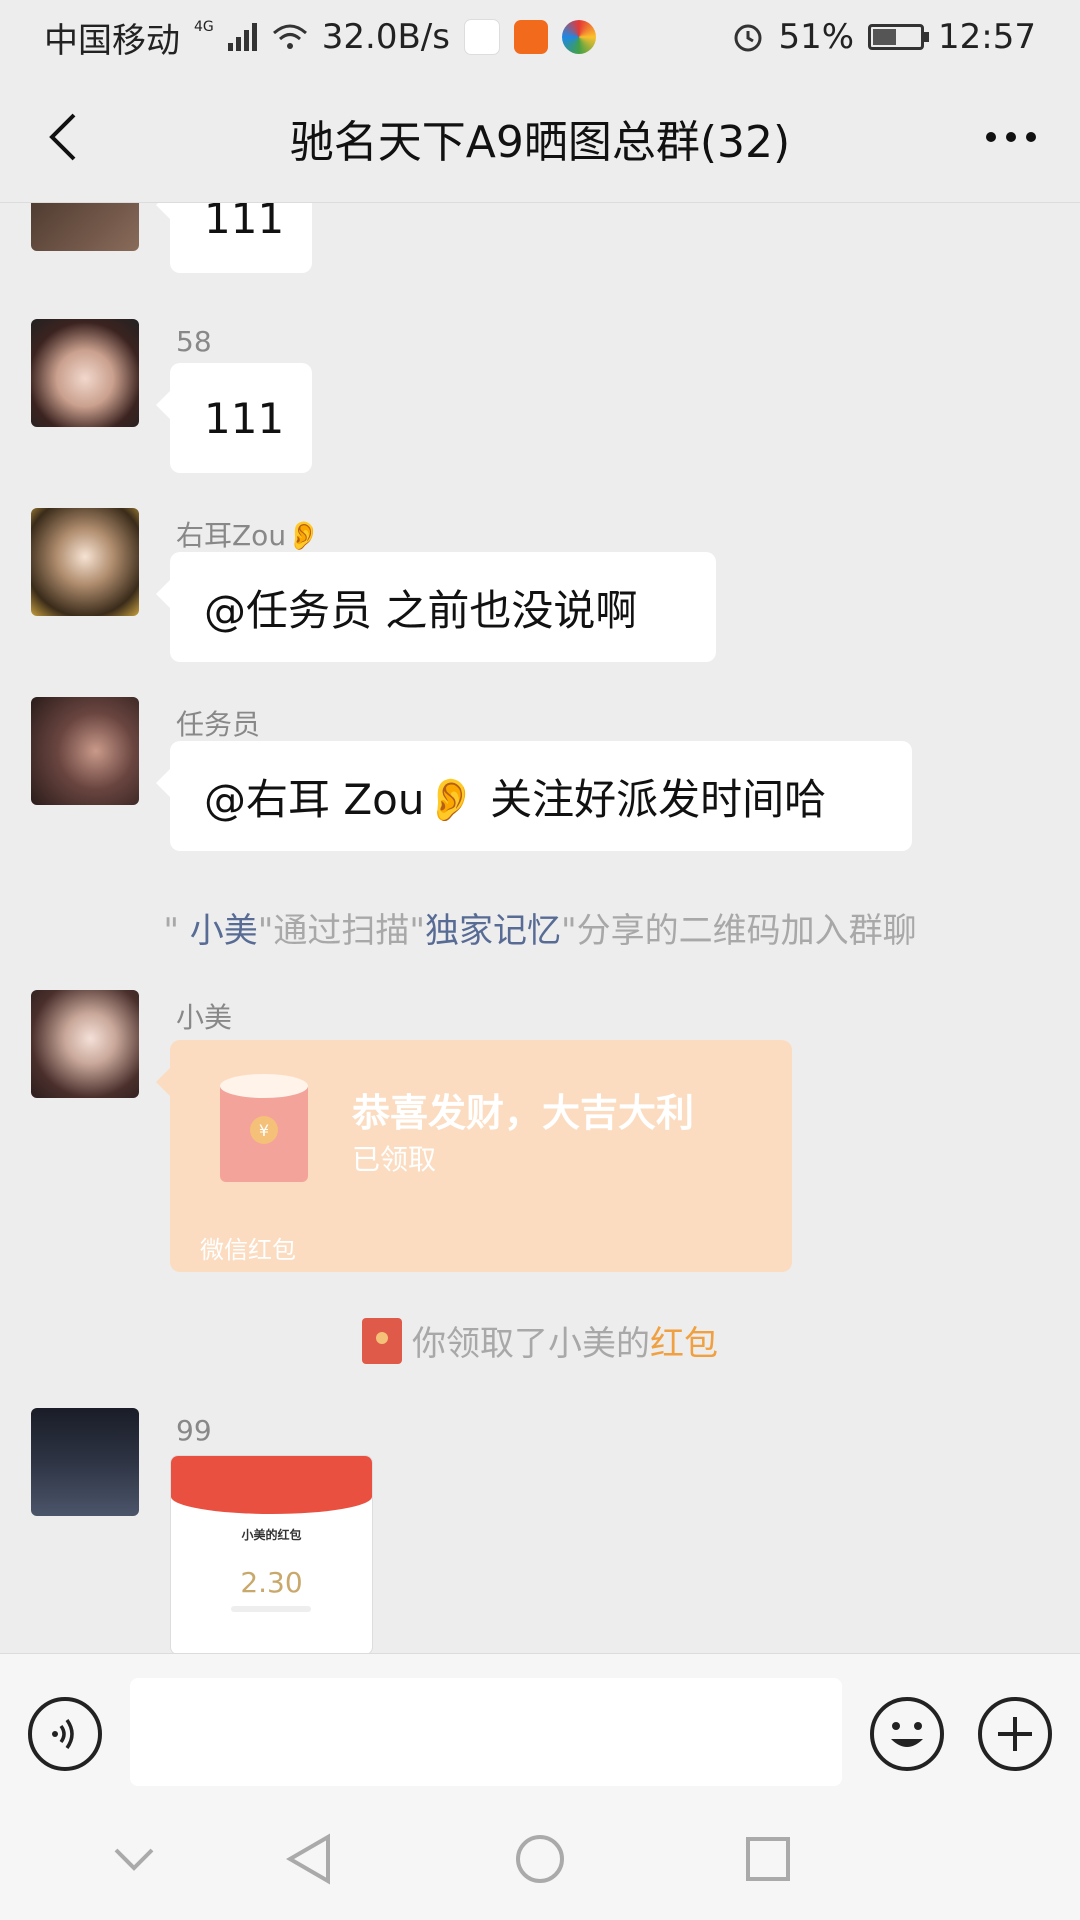 The width and height of the screenshot is (1080, 1920). Describe the element at coordinates (194, 341) in the screenshot. I see `sender-name: 58` at that location.